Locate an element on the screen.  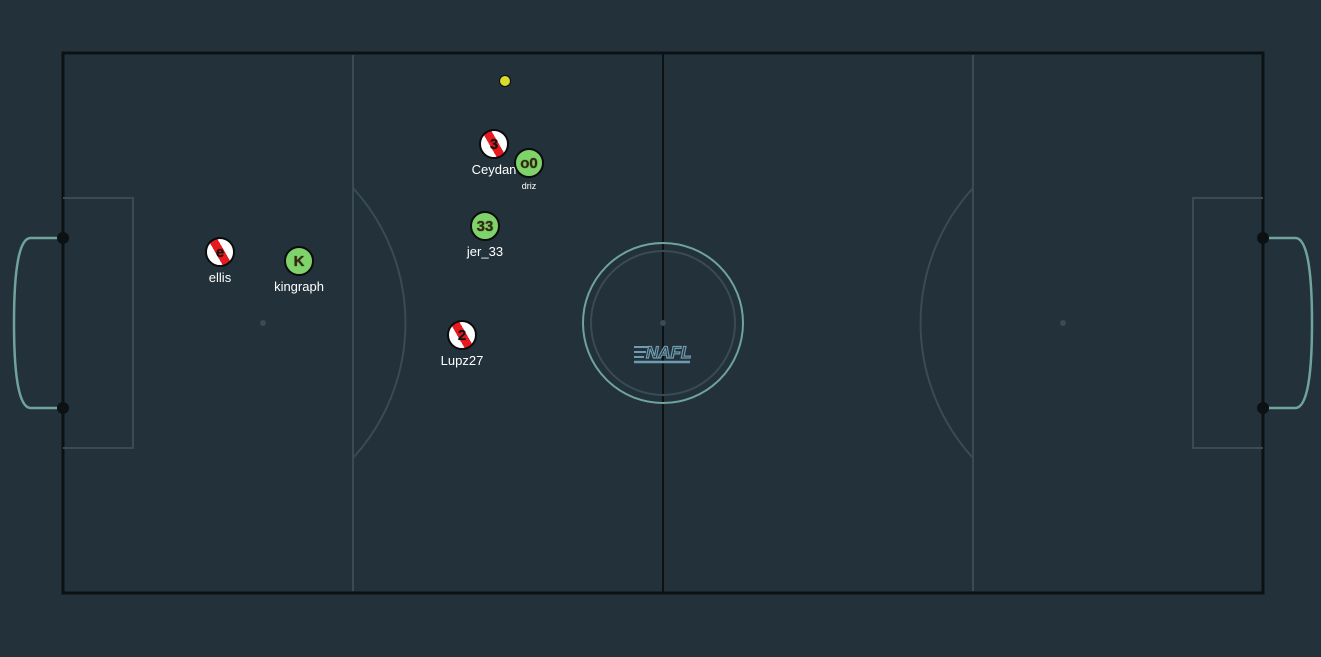
right-goal-post-bottom is located at coordinates (1263, 408).